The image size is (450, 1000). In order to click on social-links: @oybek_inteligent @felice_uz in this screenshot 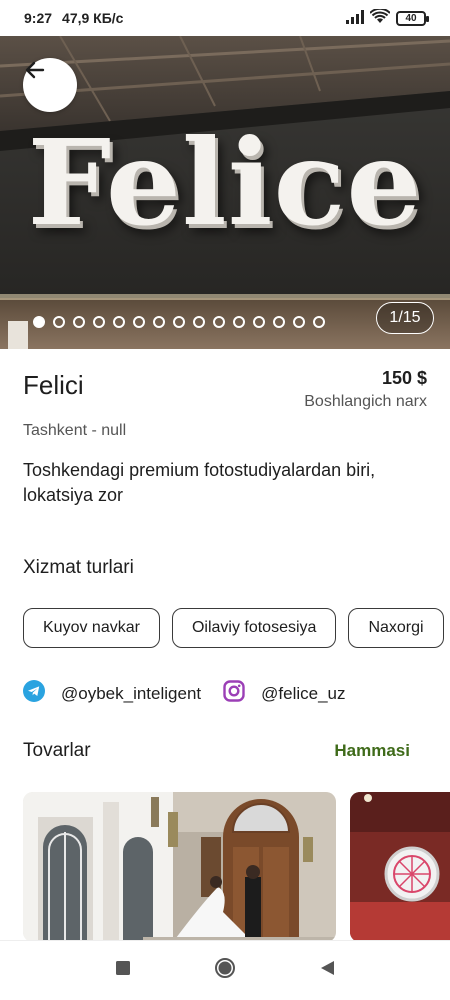, I will do `click(195, 693)`.